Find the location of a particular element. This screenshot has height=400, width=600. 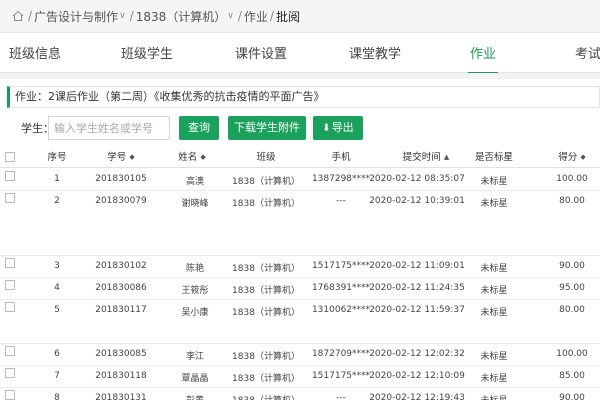

cell-phone: 1387298**** is located at coordinates (341, 179).